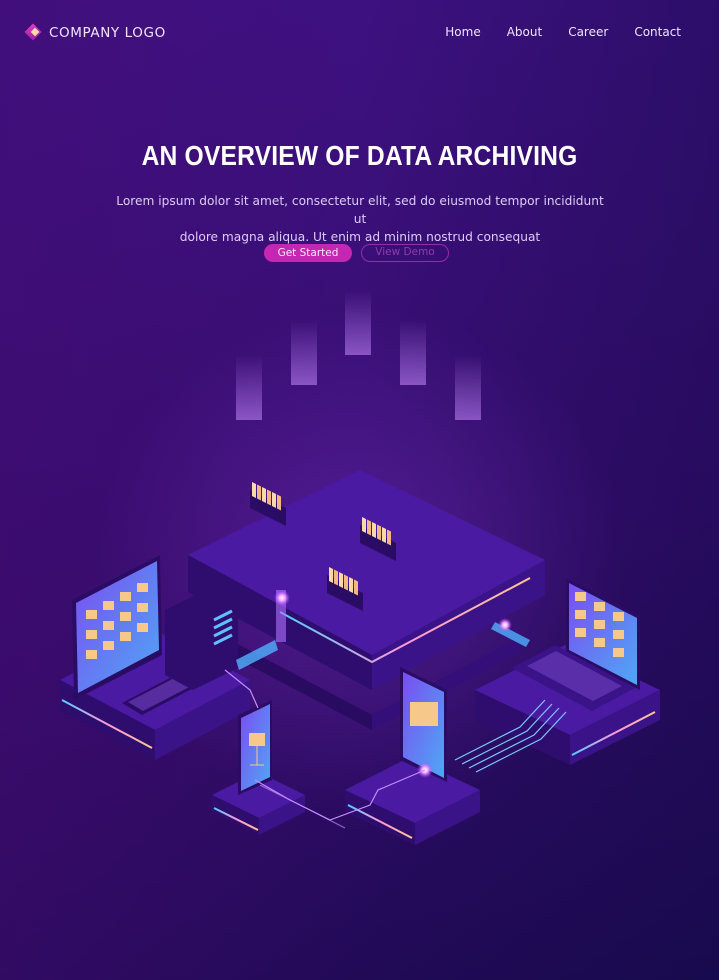  I want to click on nav-contact: Contact, so click(657, 32).